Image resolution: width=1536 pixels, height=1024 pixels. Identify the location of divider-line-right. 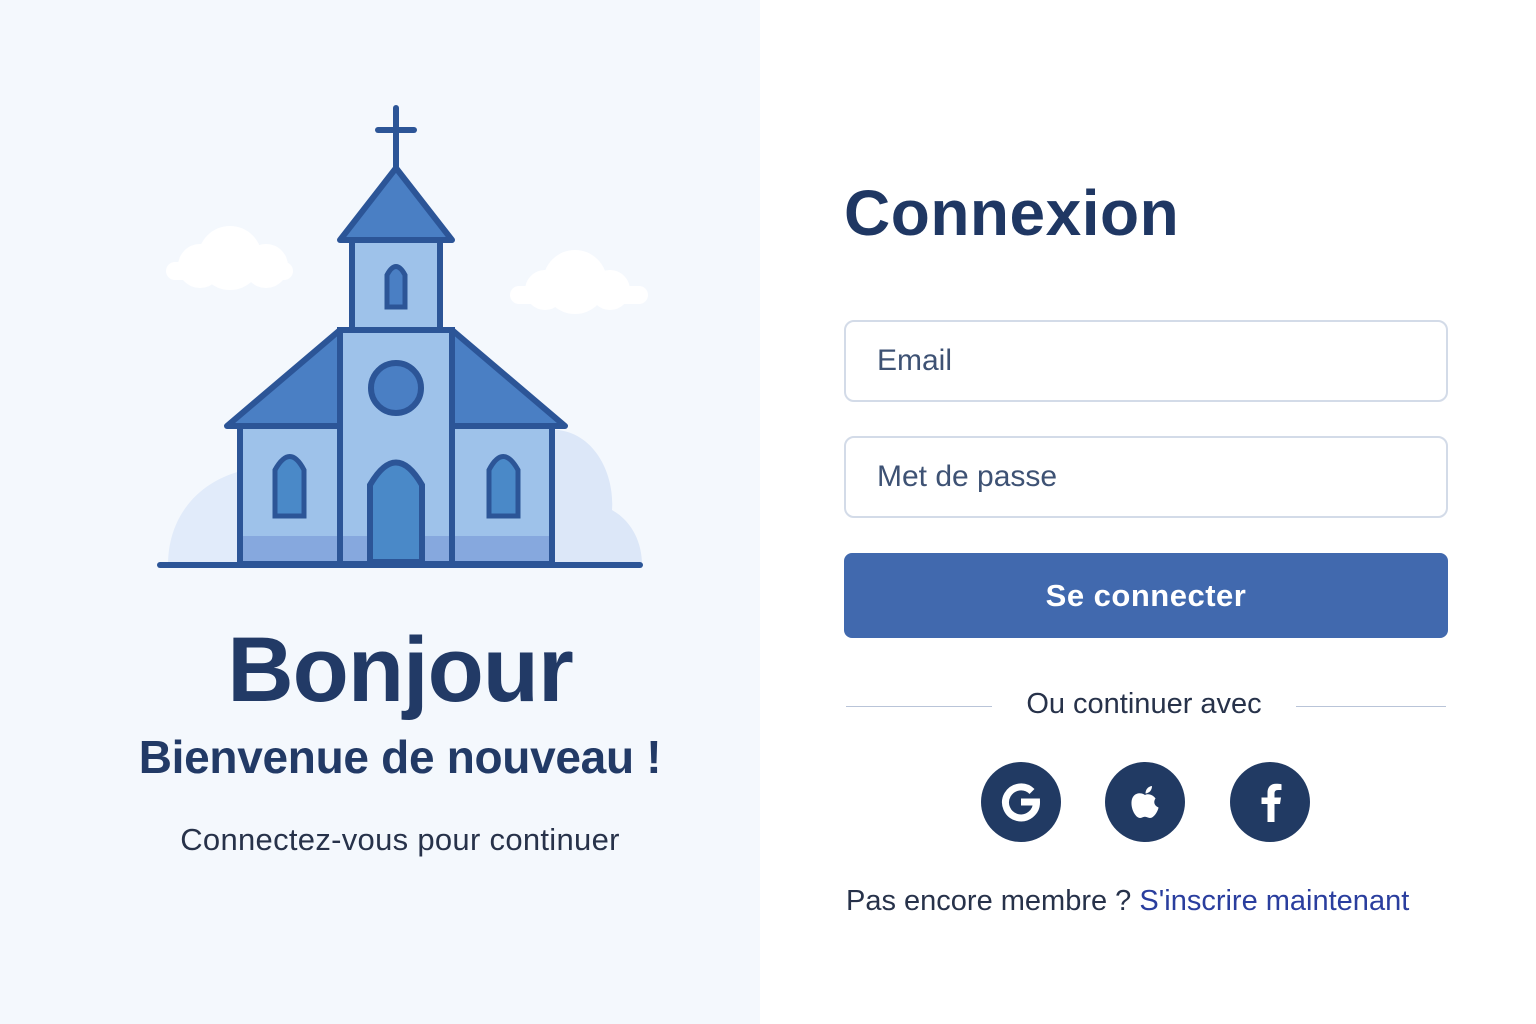
(1371, 706).